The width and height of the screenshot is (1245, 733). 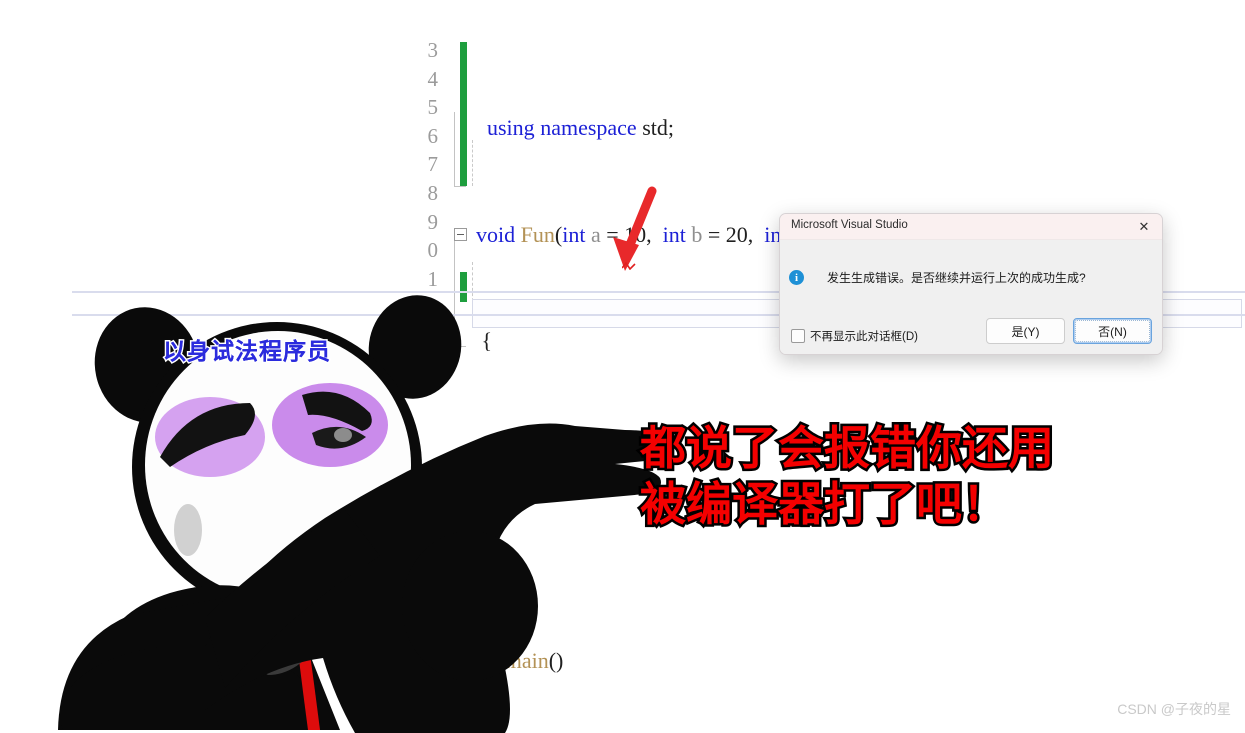 What do you see at coordinates (629, 266) in the screenshot?
I see `error-squiggle-icon` at bounding box center [629, 266].